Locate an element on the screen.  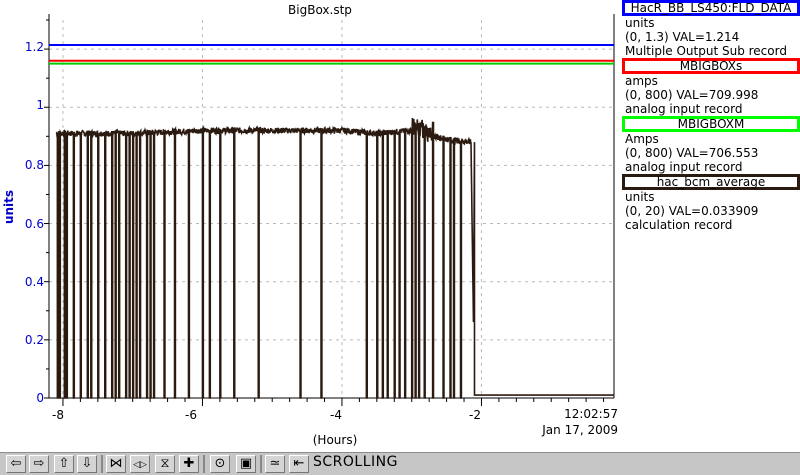
expand-x-icon: ◁▷ is located at coordinates (140, 465).